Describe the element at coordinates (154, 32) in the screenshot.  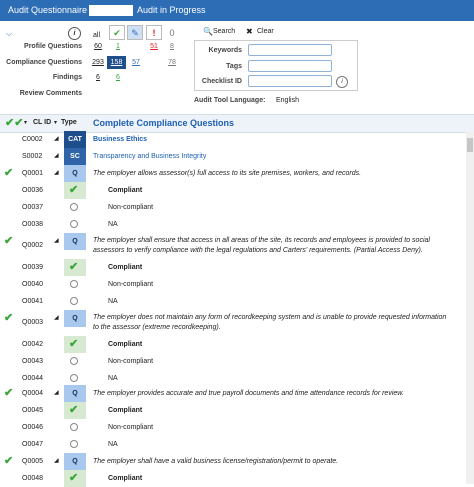
I see `filter-flag-icon: !` at that location.